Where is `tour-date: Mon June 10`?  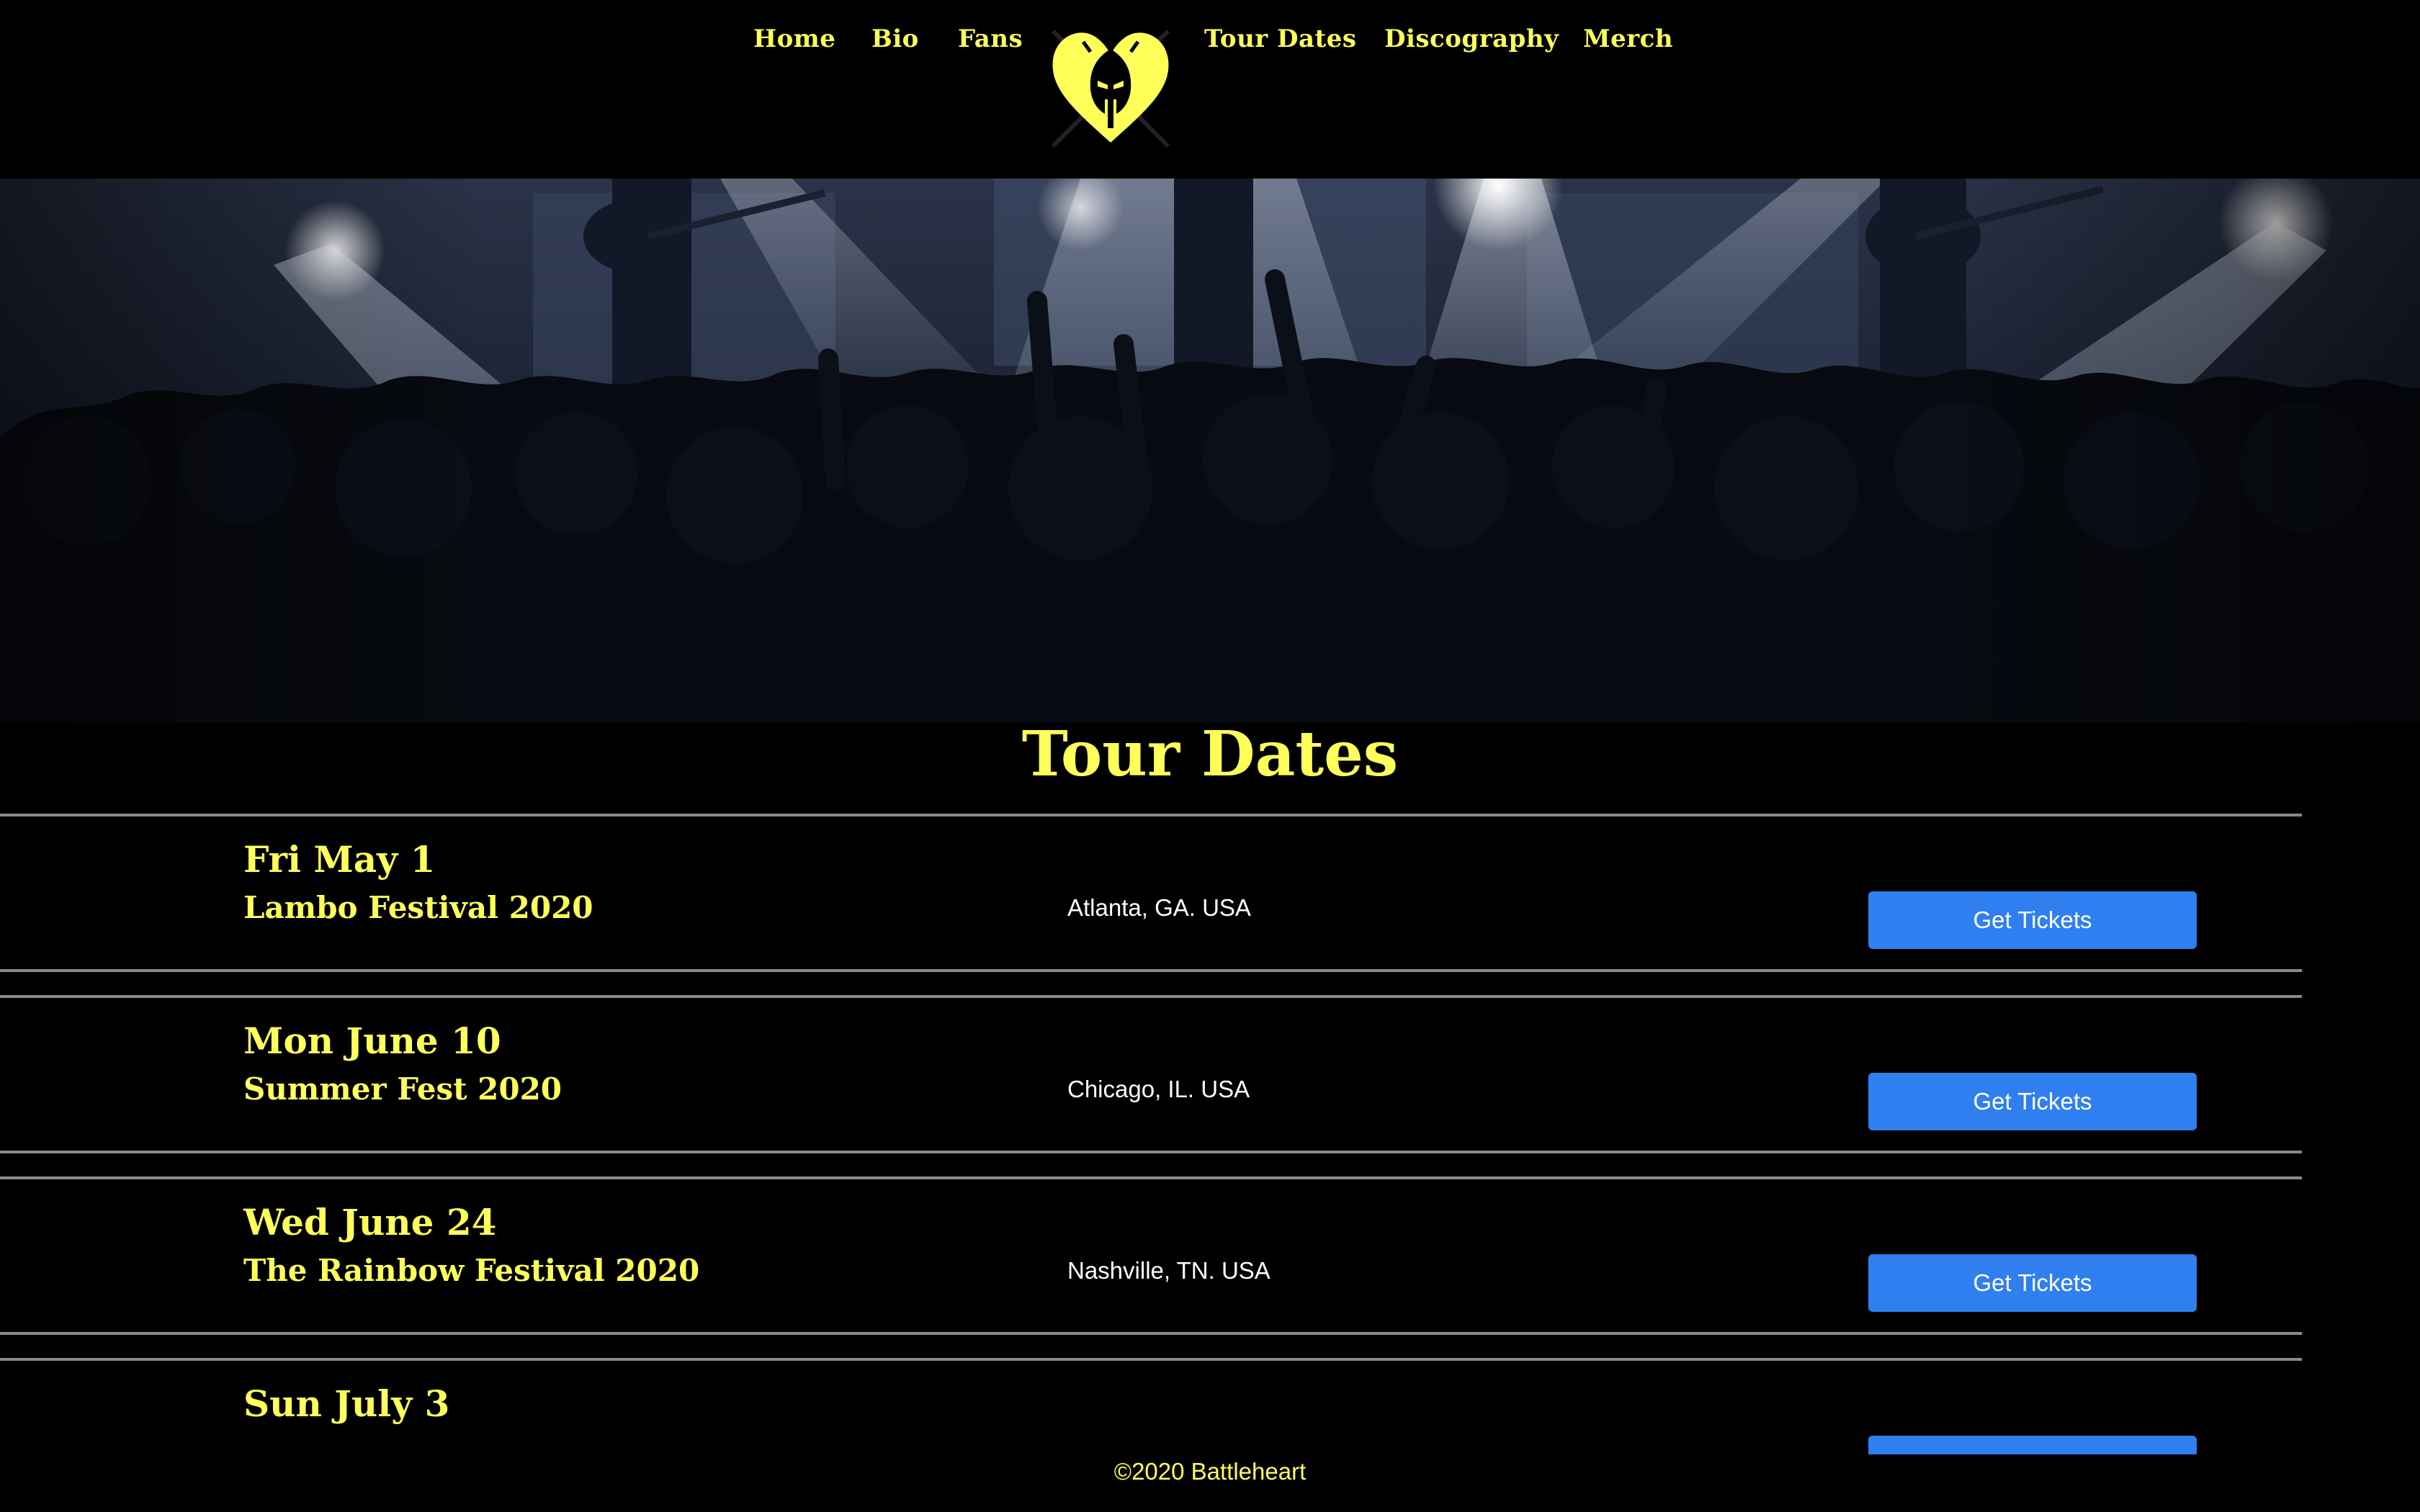 tour-date: Mon June 10 is located at coordinates (372, 1041).